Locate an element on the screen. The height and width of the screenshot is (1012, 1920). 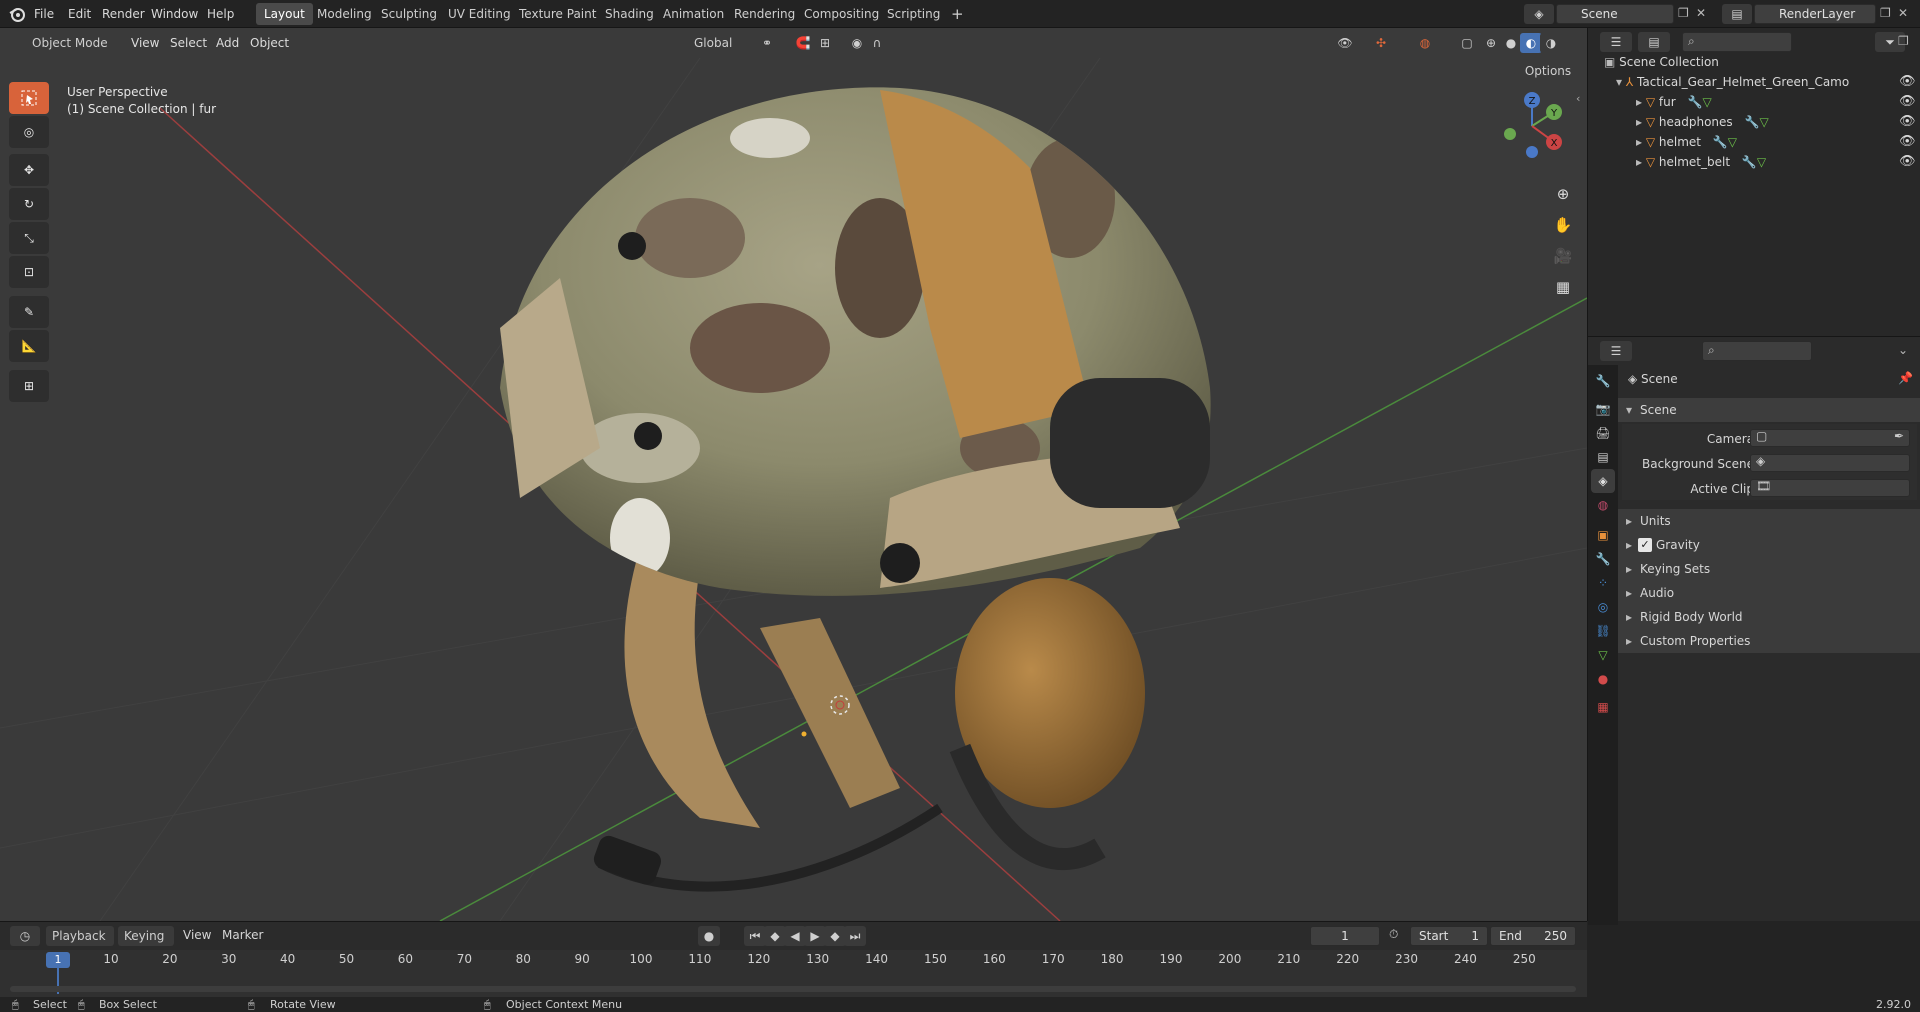
play-reverse-icon: ◀ is located at coordinates (795, 936).